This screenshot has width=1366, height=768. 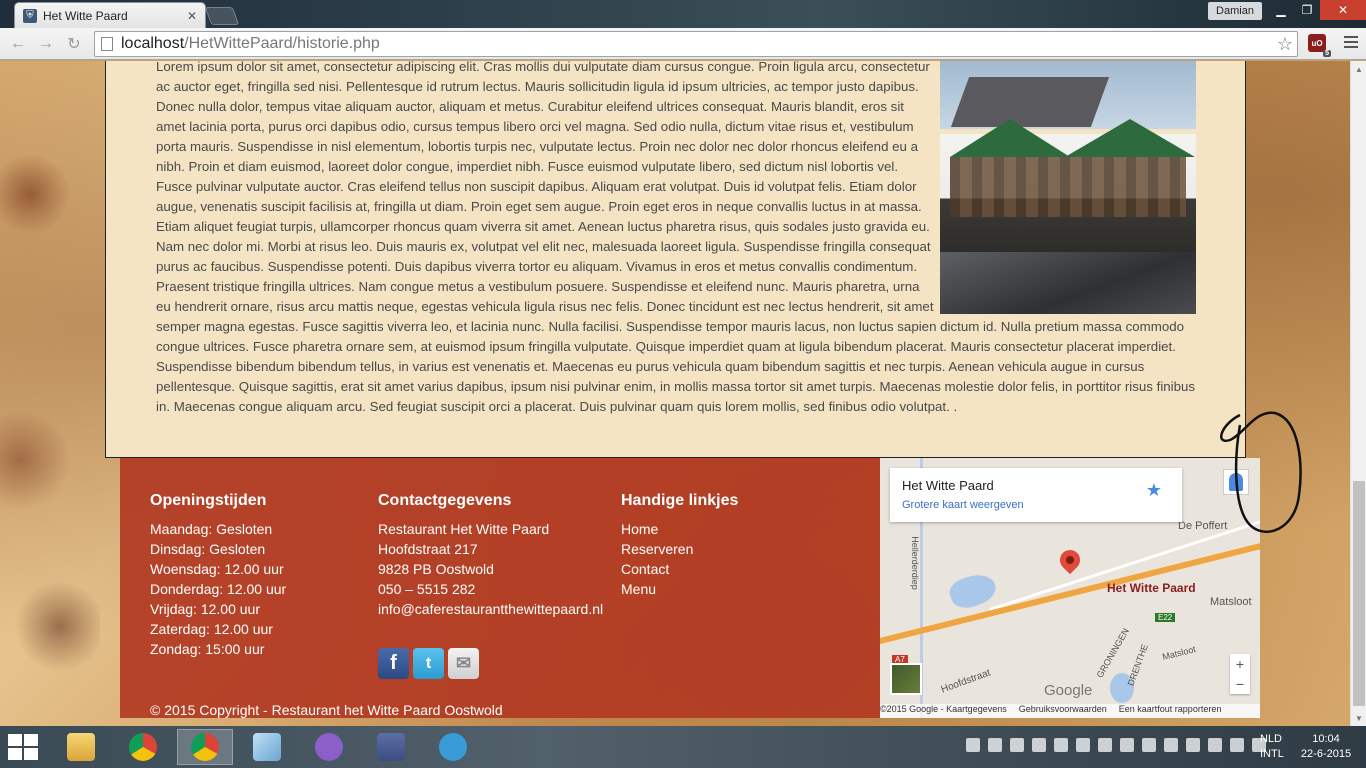 What do you see at coordinates (222, 16) in the screenshot?
I see `new-tab-button` at bounding box center [222, 16].